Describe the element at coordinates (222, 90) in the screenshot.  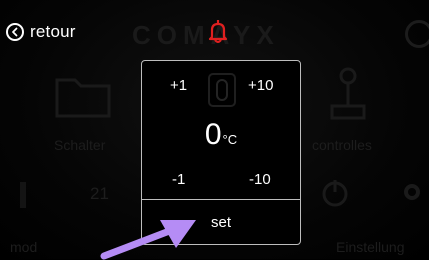
I see `thermostat-icon` at that location.